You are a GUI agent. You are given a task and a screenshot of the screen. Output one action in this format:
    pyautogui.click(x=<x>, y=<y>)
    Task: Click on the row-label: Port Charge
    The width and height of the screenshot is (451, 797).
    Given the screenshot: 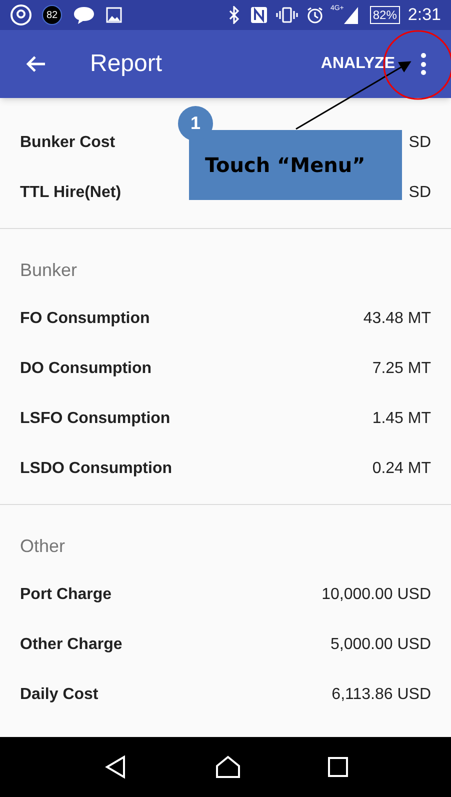 What is the action you would take?
    pyautogui.click(x=66, y=595)
    